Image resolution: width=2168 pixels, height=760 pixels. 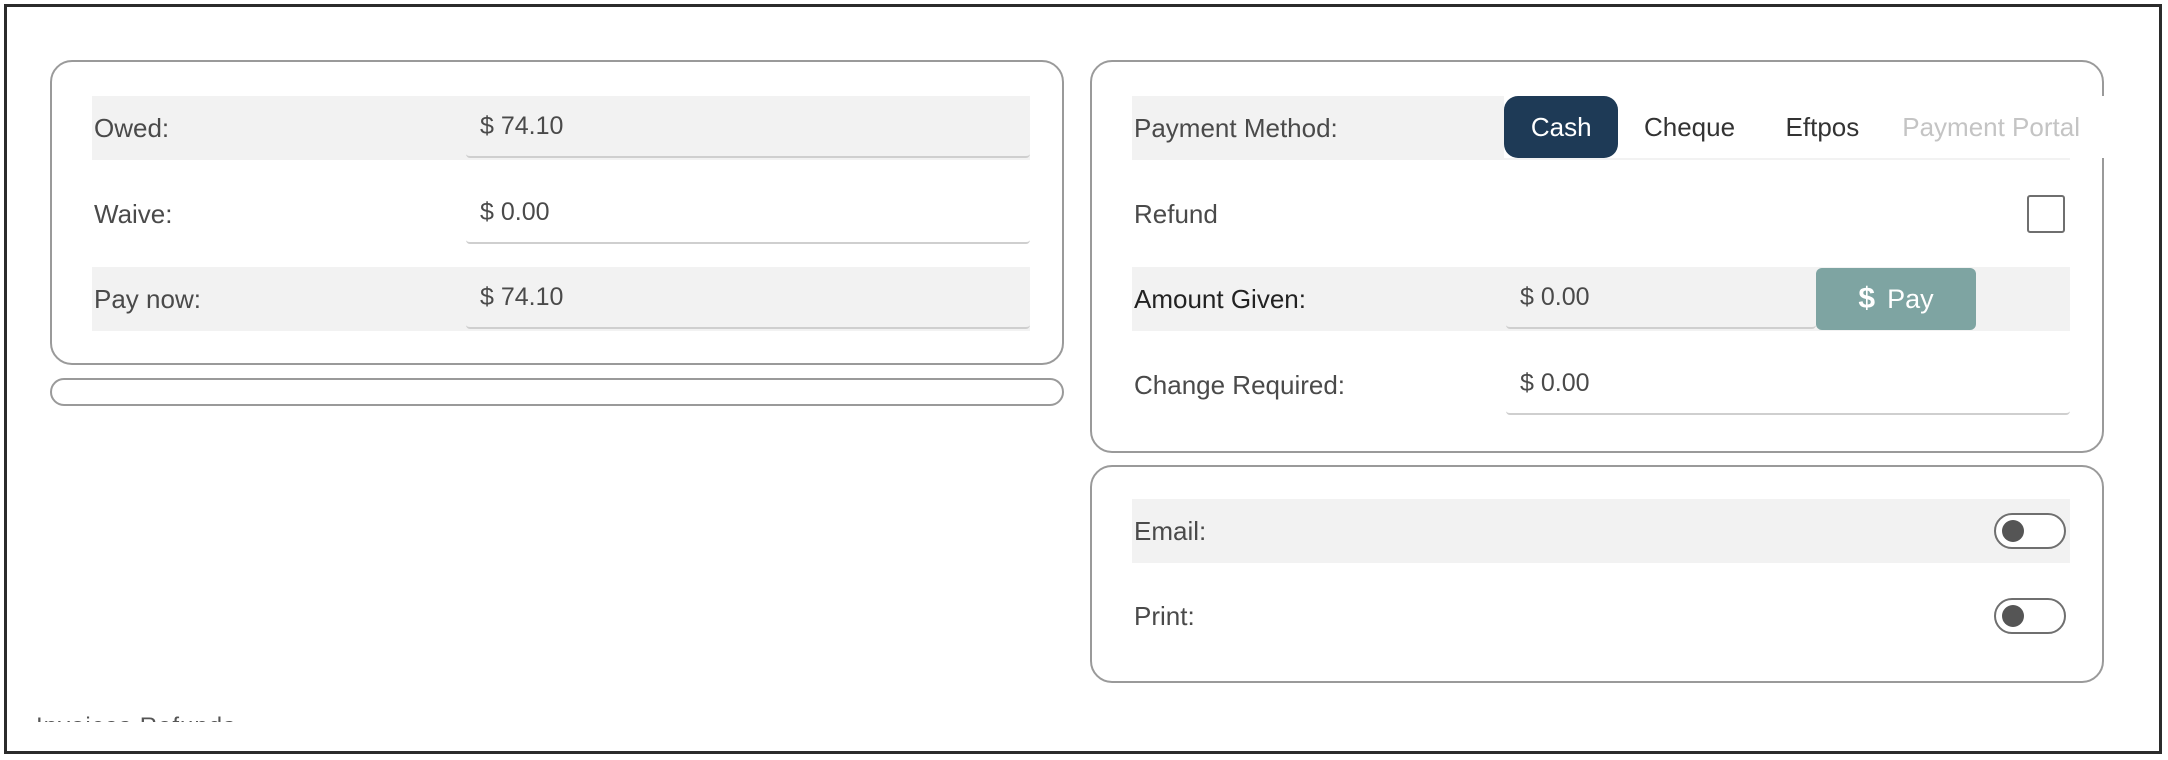 What do you see at coordinates (147, 298) in the screenshot?
I see `pay-now-label: Pay now:` at bounding box center [147, 298].